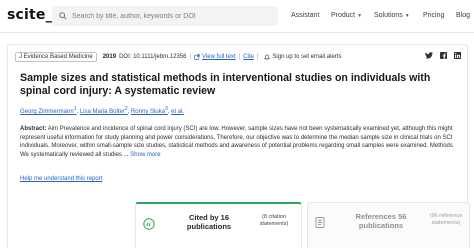  I want to click on nav-assistant-label: Assistant, so click(305, 15).